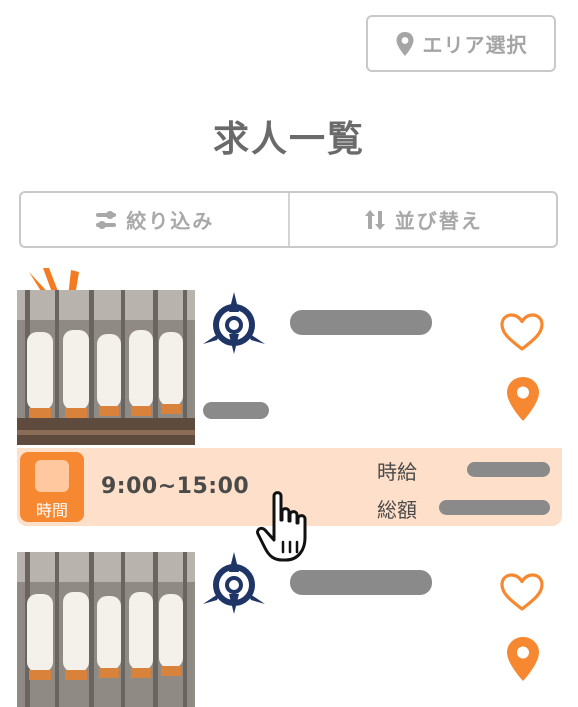 Image resolution: width=578 pixels, height=707 pixels. I want to click on map-pin-icon, so click(404, 43).